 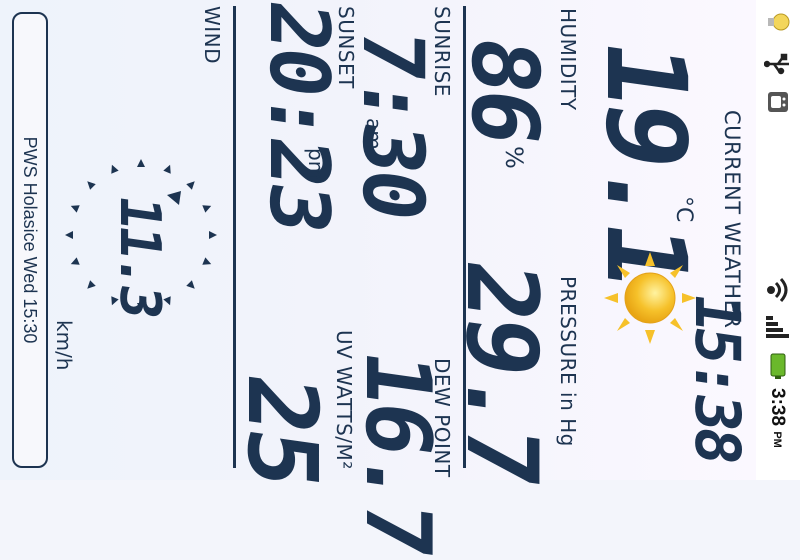 What do you see at coordinates (298, 118) in the screenshot?
I see `sunset-value: 20:23` at bounding box center [298, 118].